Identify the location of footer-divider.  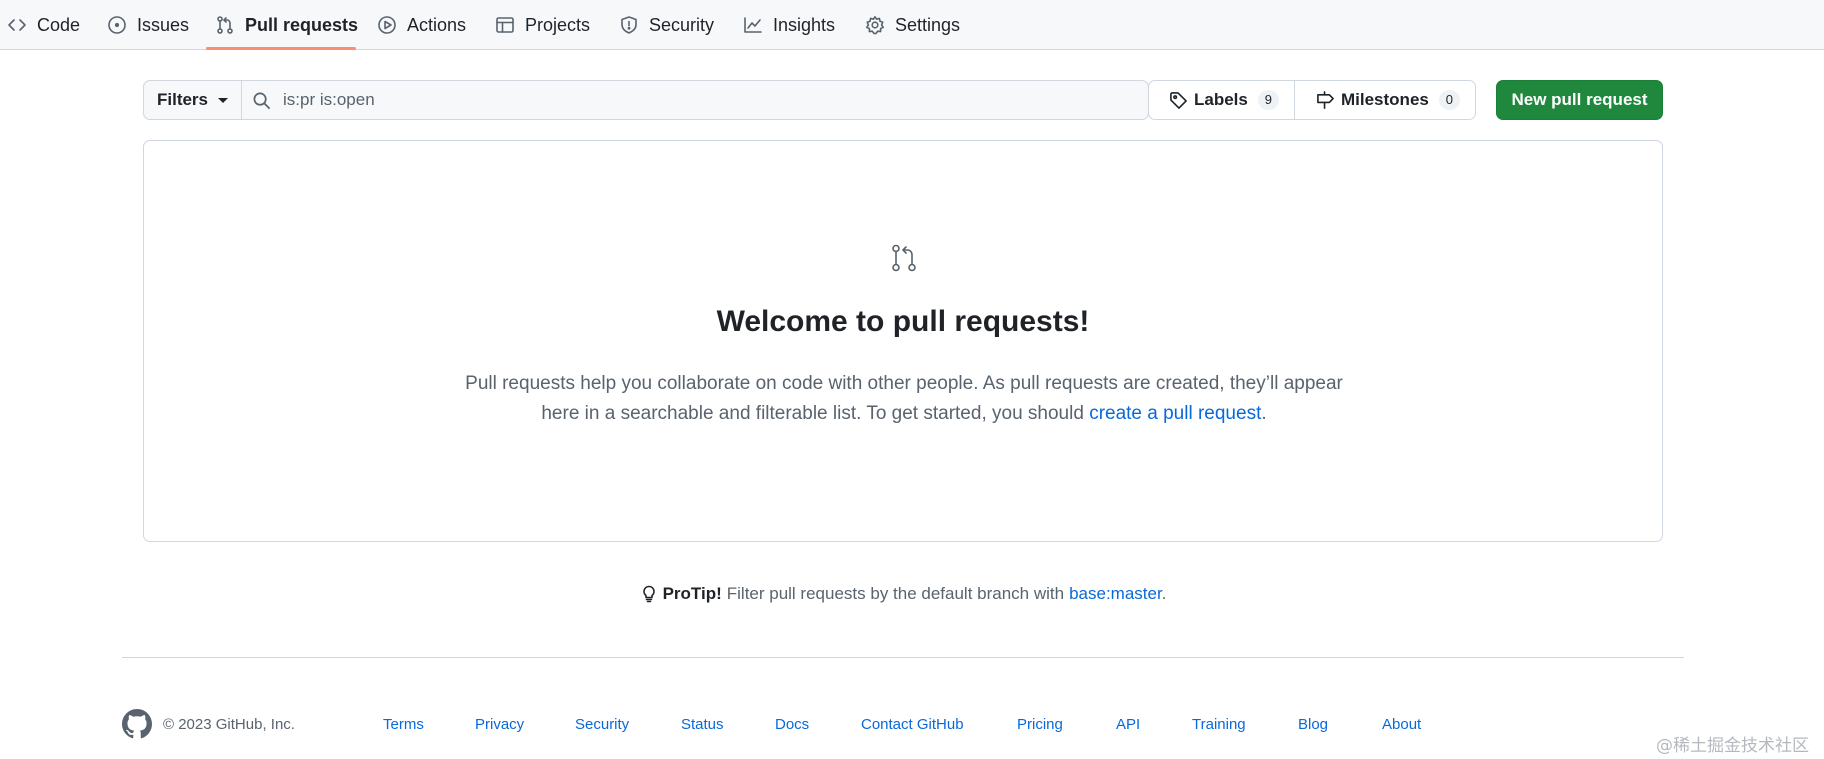
(903, 657).